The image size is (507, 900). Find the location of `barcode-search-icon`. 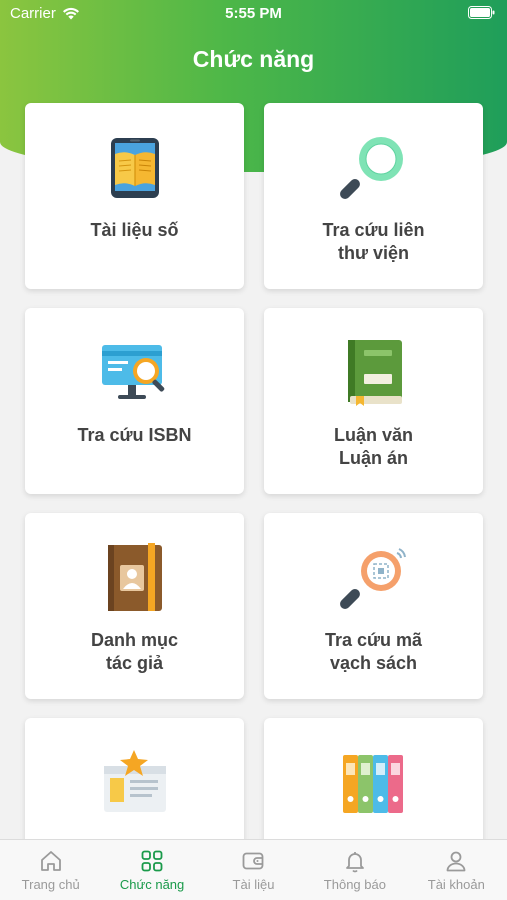

barcode-search-icon is located at coordinates (374, 578).